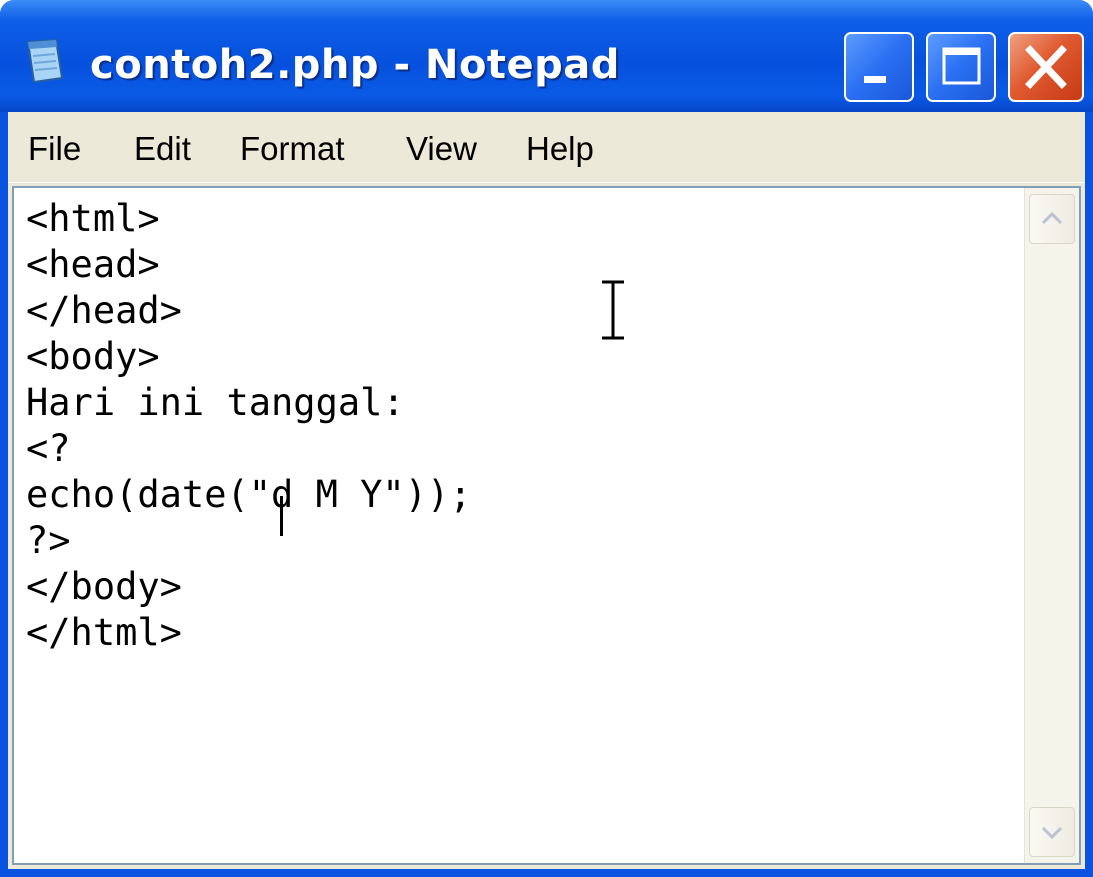  I want to click on scroll-down-button, so click(1052, 832).